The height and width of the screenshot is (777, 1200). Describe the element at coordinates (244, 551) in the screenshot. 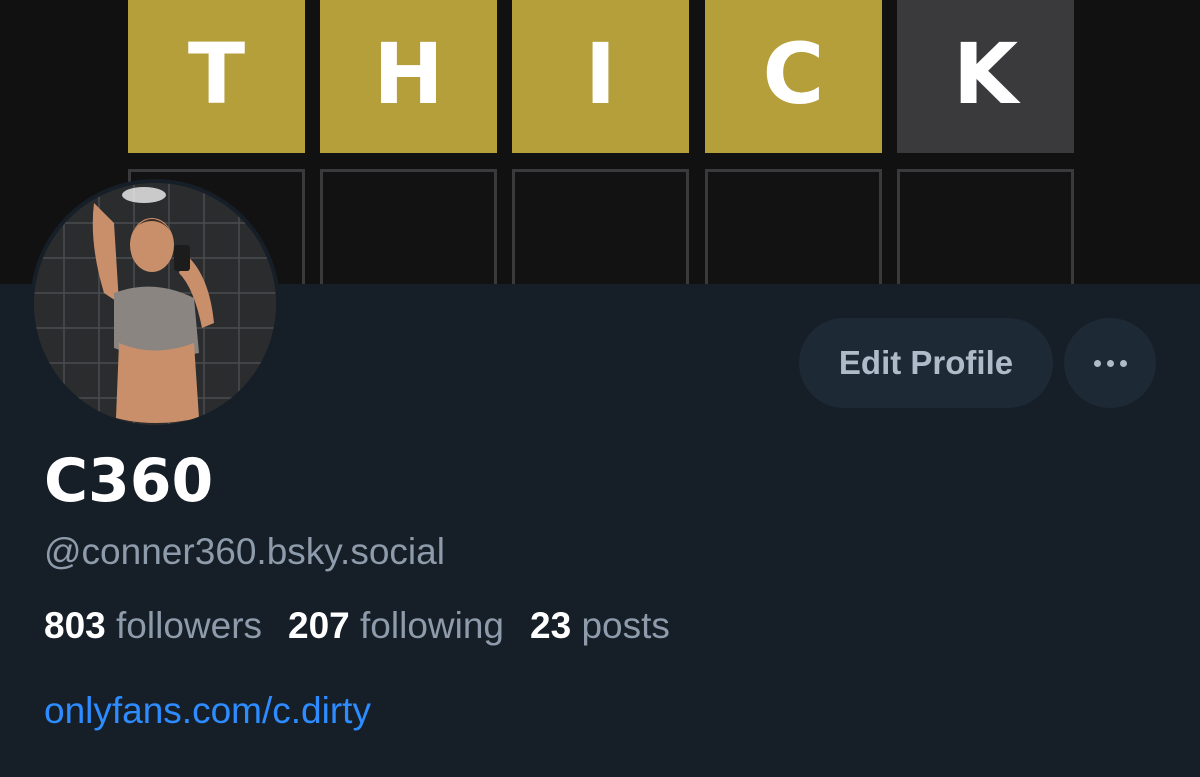

I see `profile-handle: @conner360.bsky.social` at that location.